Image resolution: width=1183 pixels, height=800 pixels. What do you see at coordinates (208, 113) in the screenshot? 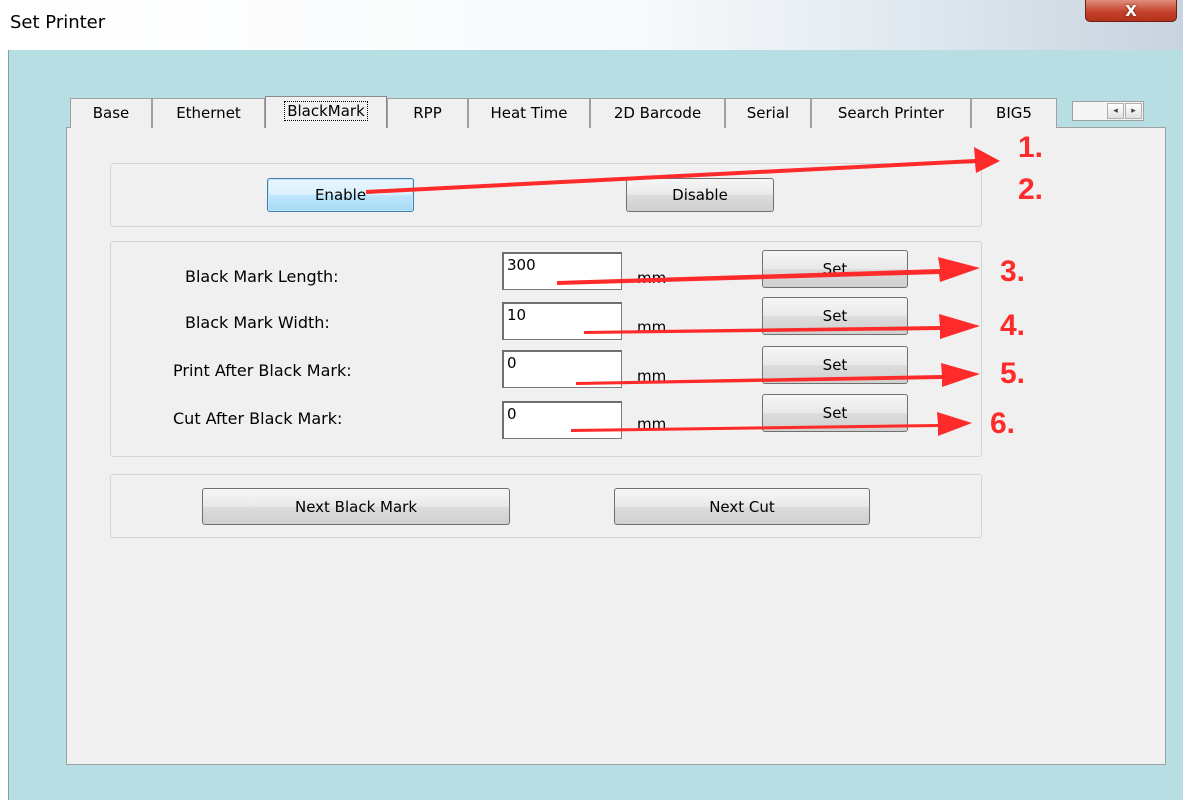
I see `tab-ethernet: Ethernet` at bounding box center [208, 113].